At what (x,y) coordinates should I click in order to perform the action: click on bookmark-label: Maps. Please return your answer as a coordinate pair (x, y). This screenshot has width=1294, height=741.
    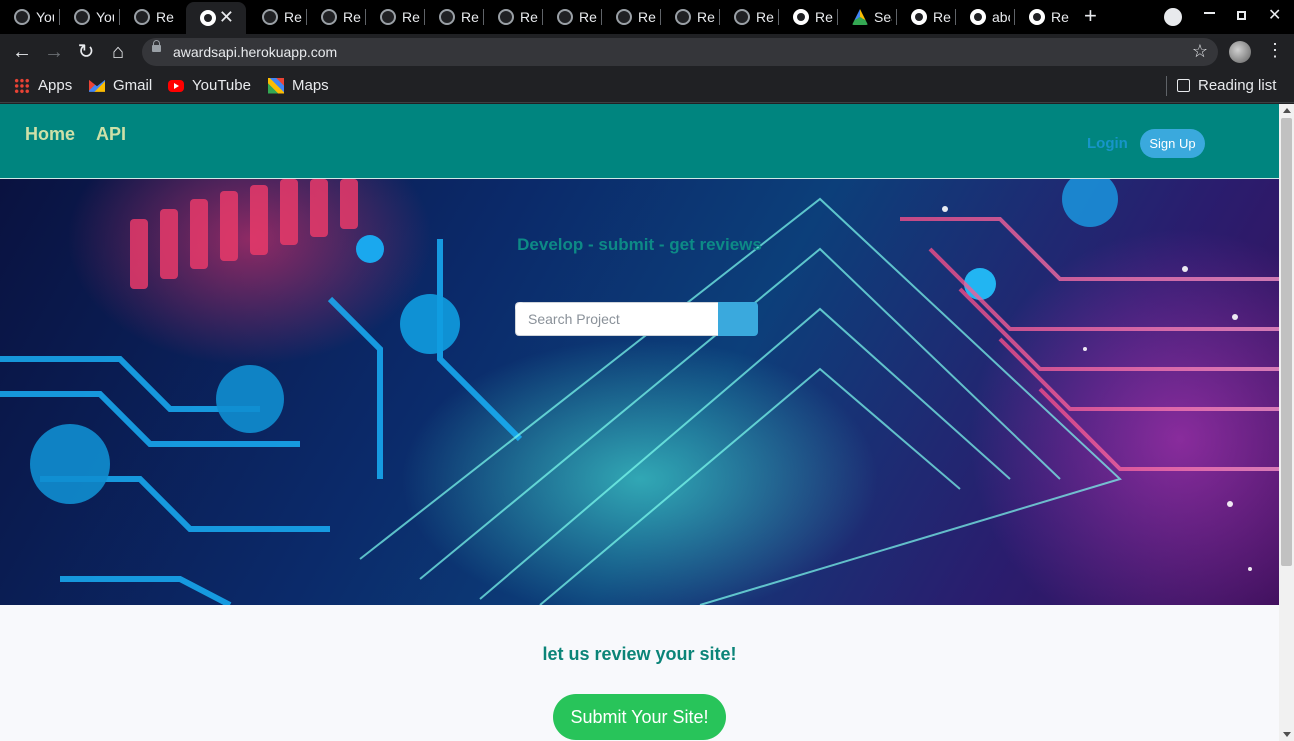
    Looking at the image, I should click on (310, 85).